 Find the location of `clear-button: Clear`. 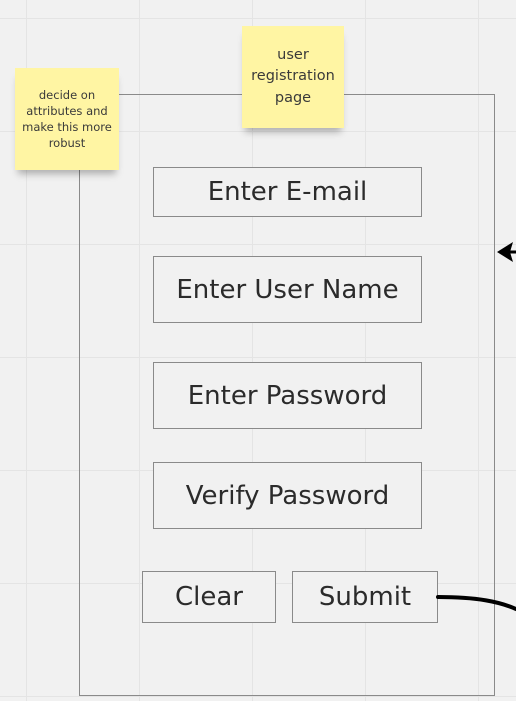

clear-button: Clear is located at coordinates (209, 597).